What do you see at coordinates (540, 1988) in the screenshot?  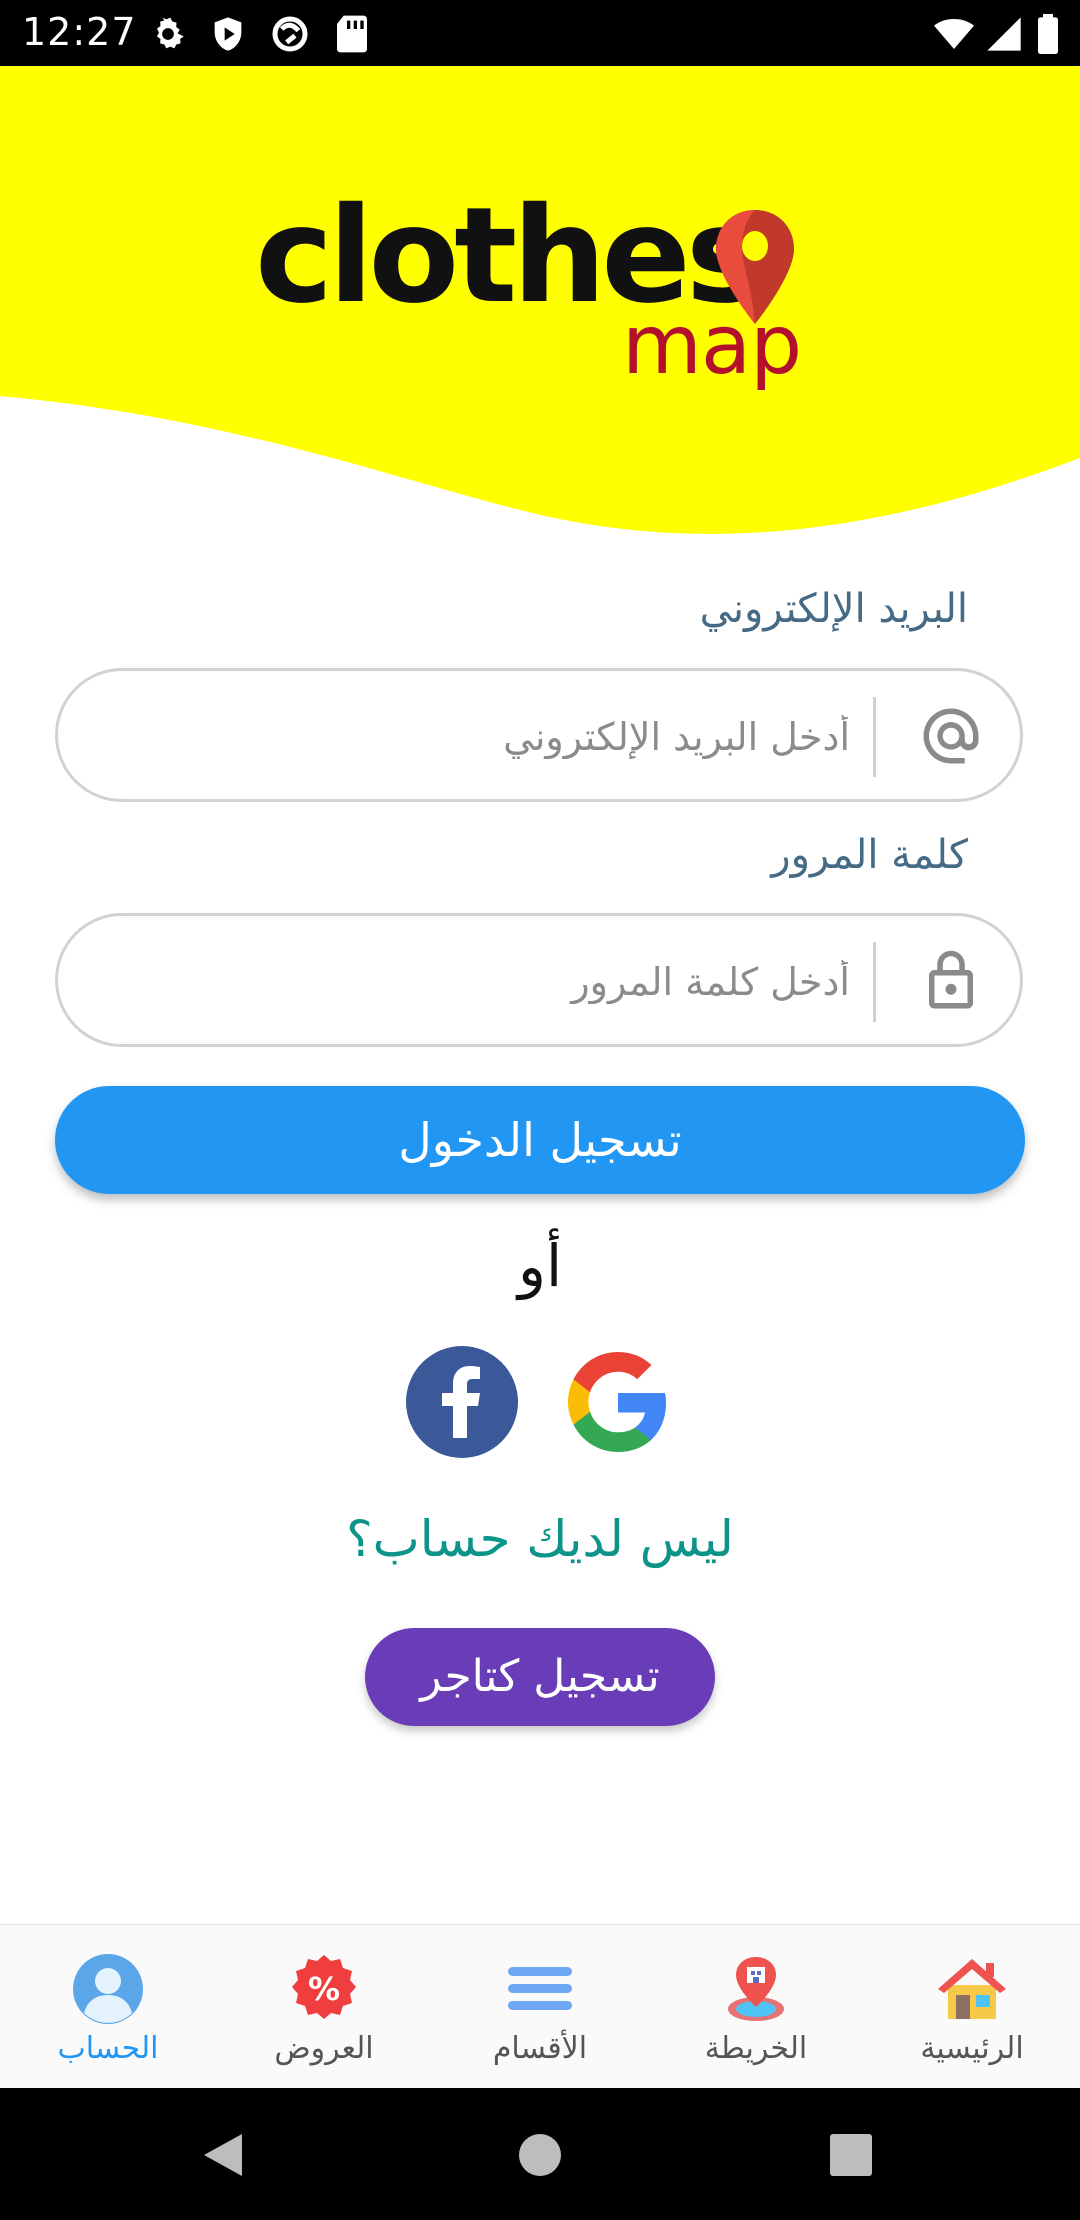 I see `menu-icon` at bounding box center [540, 1988].